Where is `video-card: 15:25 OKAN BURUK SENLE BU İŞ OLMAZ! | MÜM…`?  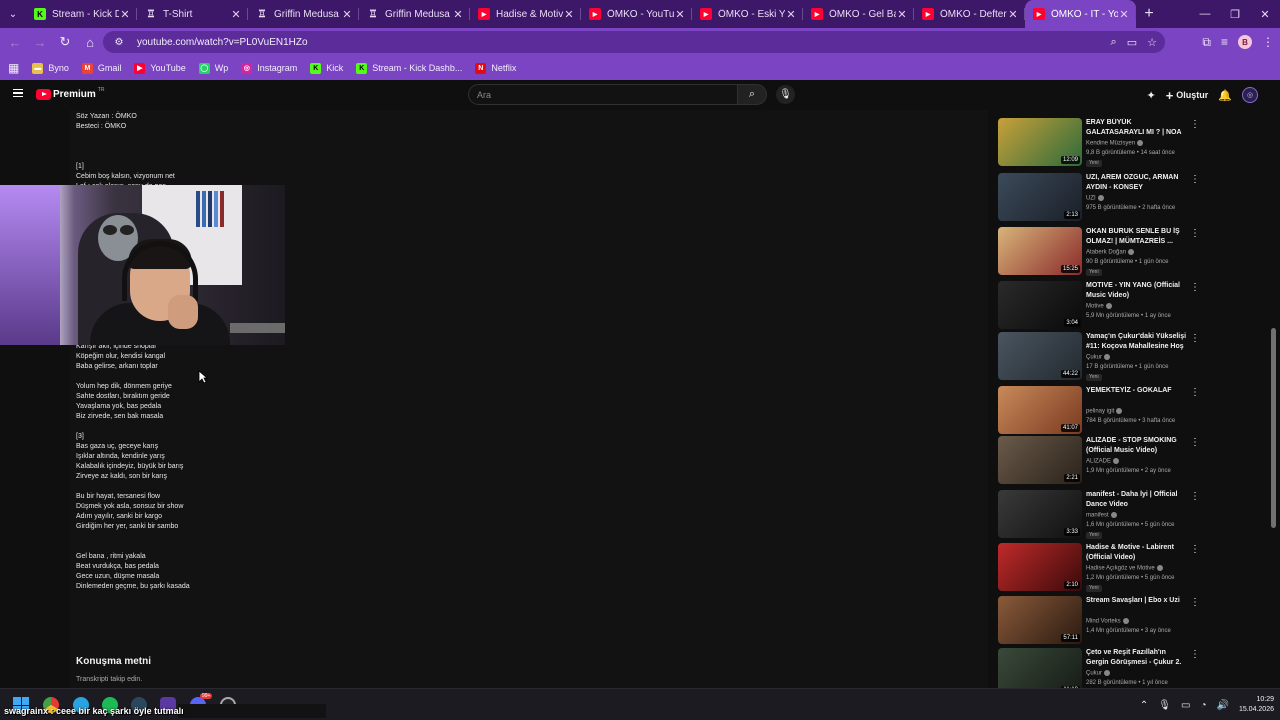
video-card: 15:25 OKAN BURUK SENLE BU İŞ OLMAZ! | MÜM… is located at coordinates (1133, 252).